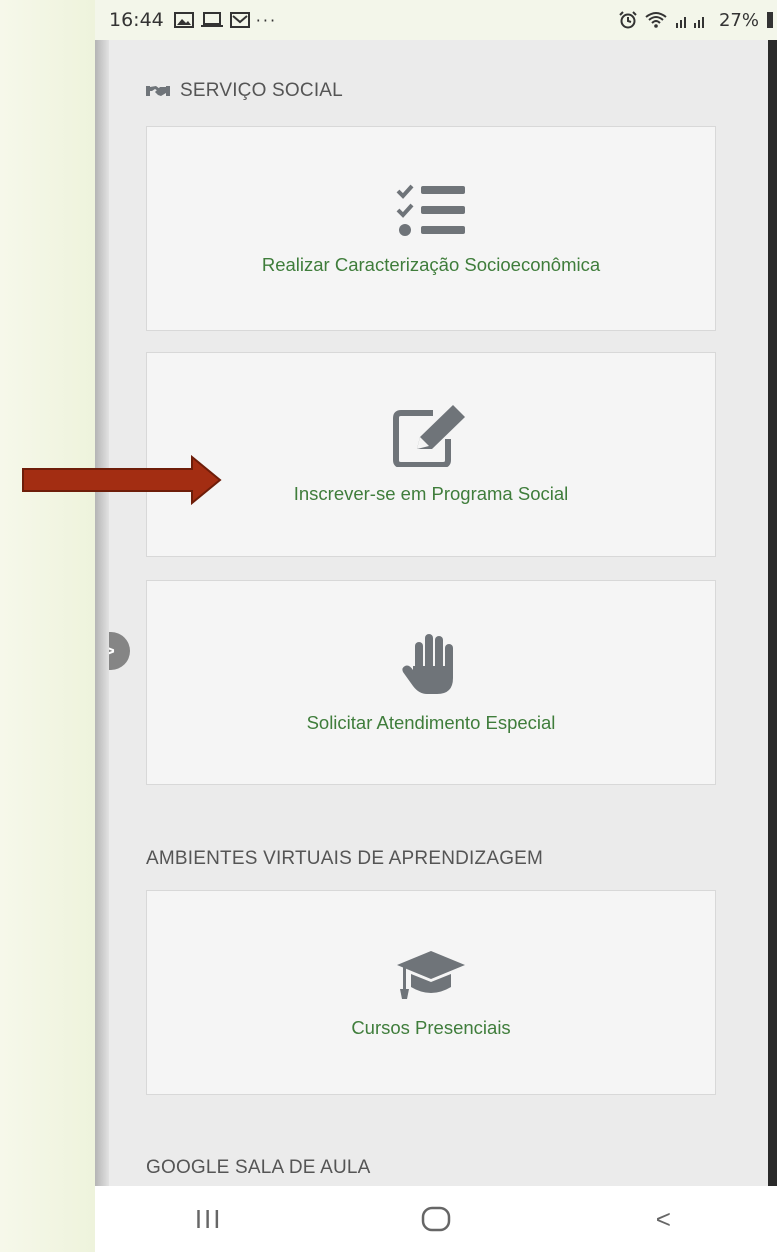 Image resolution: width=777 pixels, height=1252 pixels. What do you see at coordinates (770, 20) in the screenshot?
I see `battery-icon` at bounding box center [770, 20].